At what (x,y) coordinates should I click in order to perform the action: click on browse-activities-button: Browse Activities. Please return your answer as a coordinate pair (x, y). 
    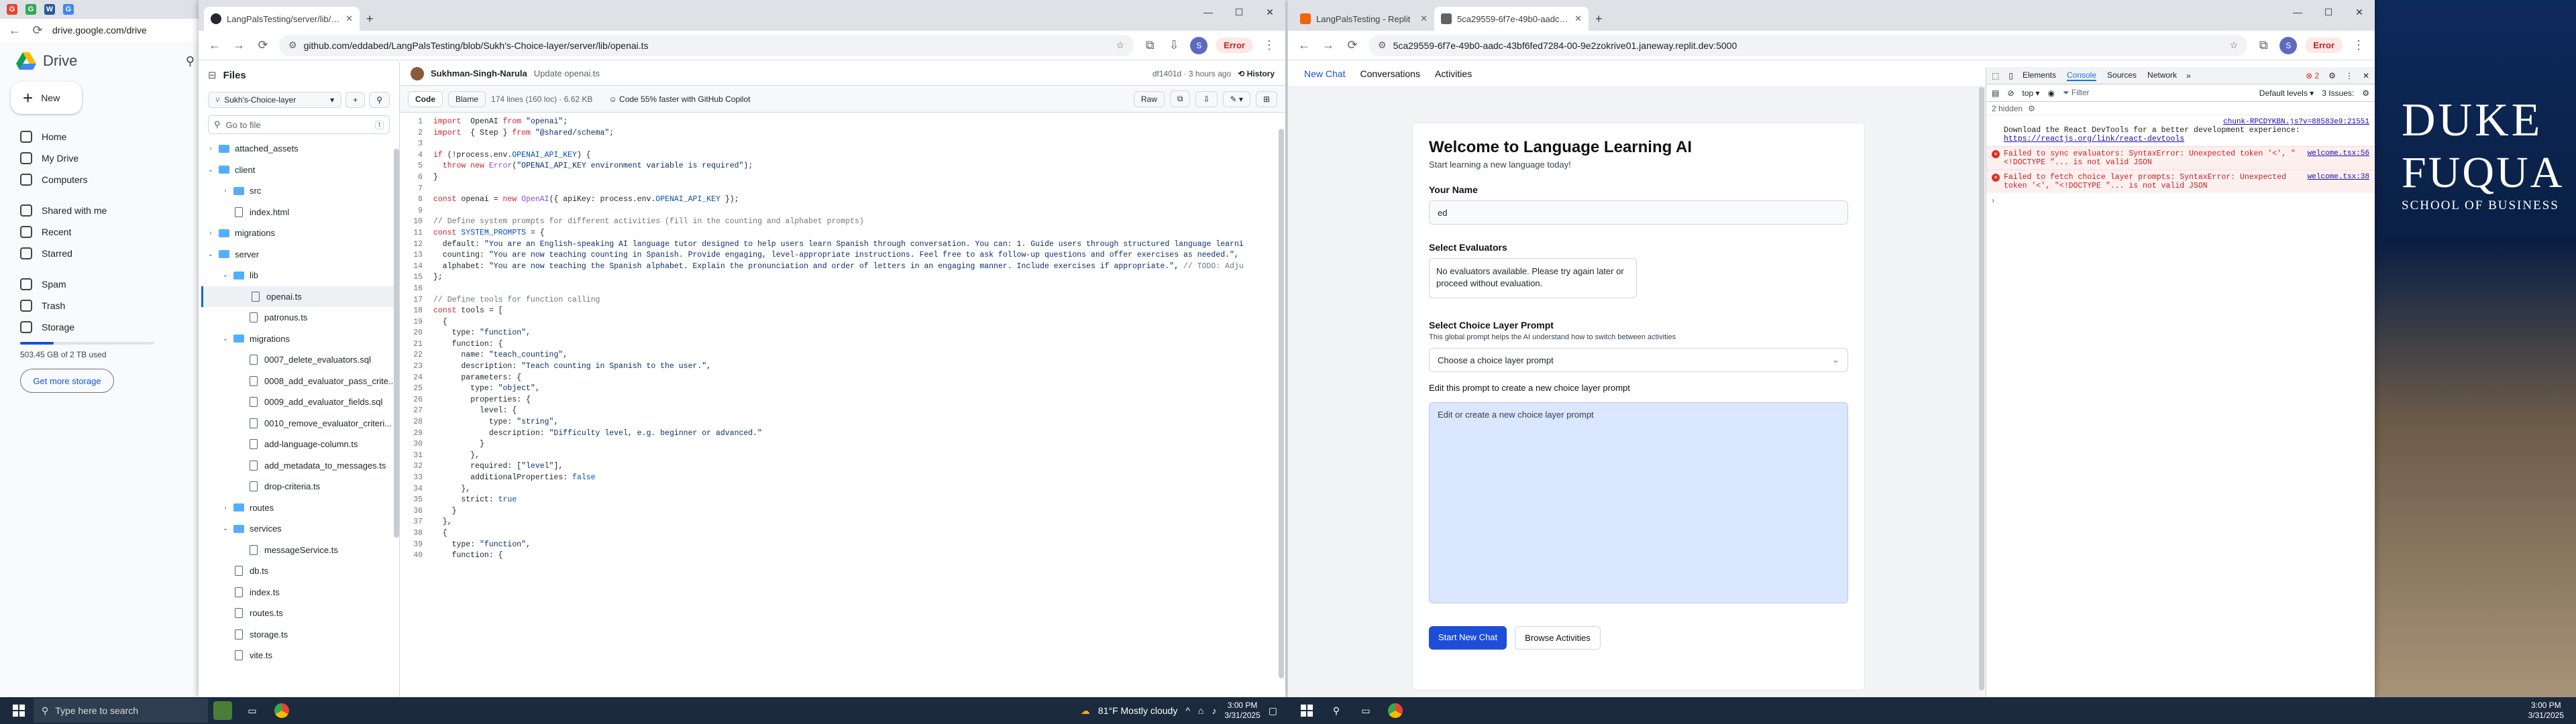
    Looking at the image, I should click on (1558, 638).